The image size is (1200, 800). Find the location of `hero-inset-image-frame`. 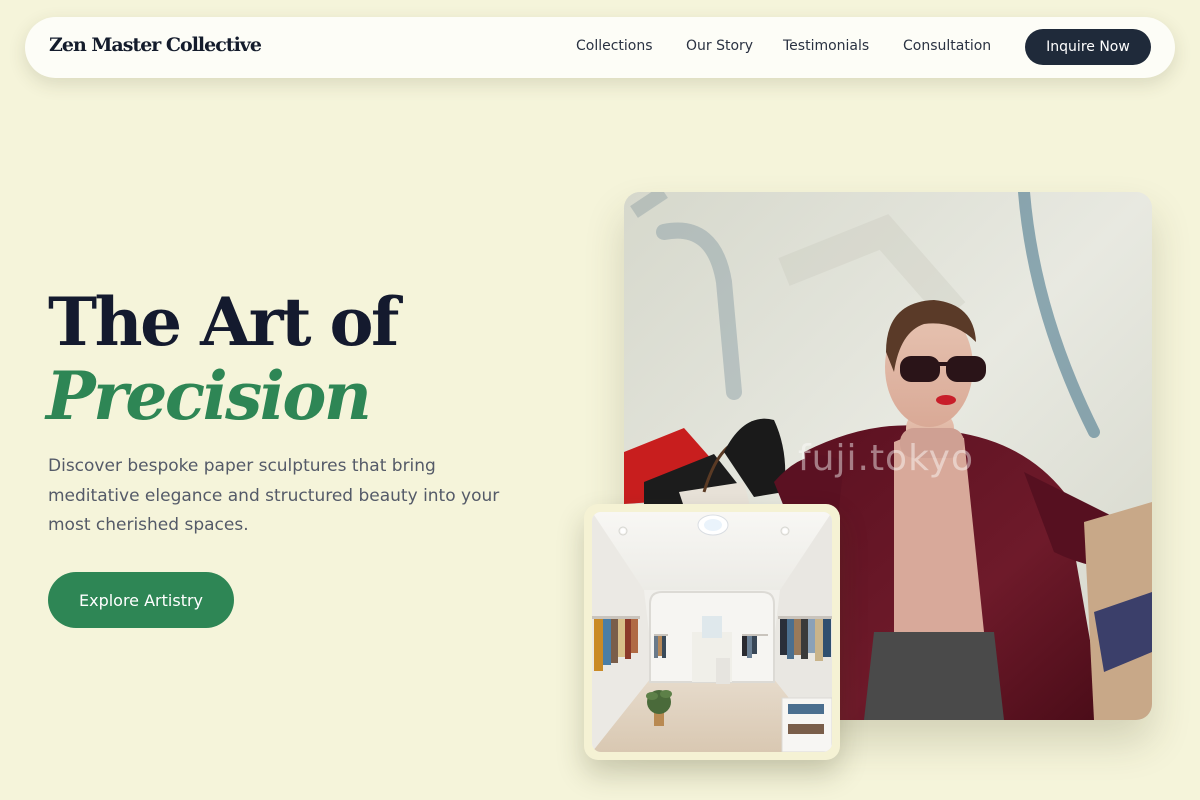

hero-inset-image-frame is located at coordinates (712, 632).